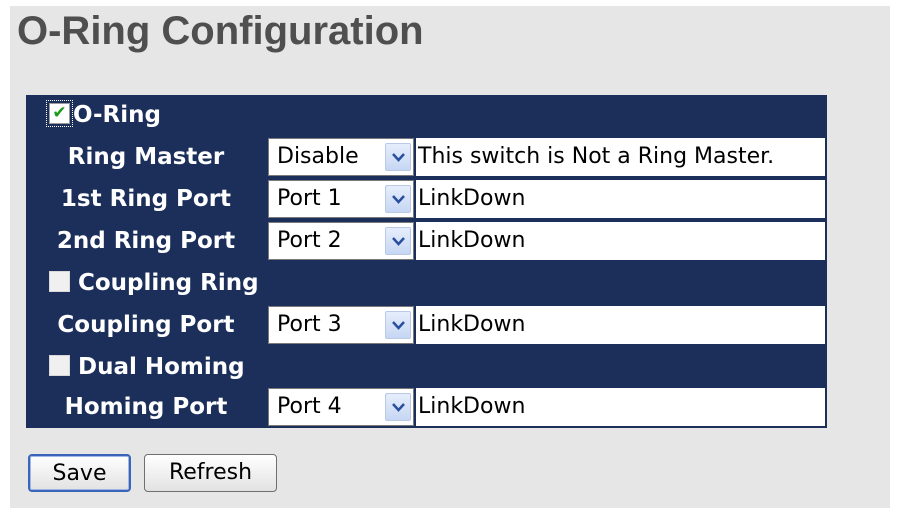  What do you see at coordinates (146, 241) in the screenshot?
I see `ring-port-2-label: 2nd Ring Port` at bounding box center [146, 241].